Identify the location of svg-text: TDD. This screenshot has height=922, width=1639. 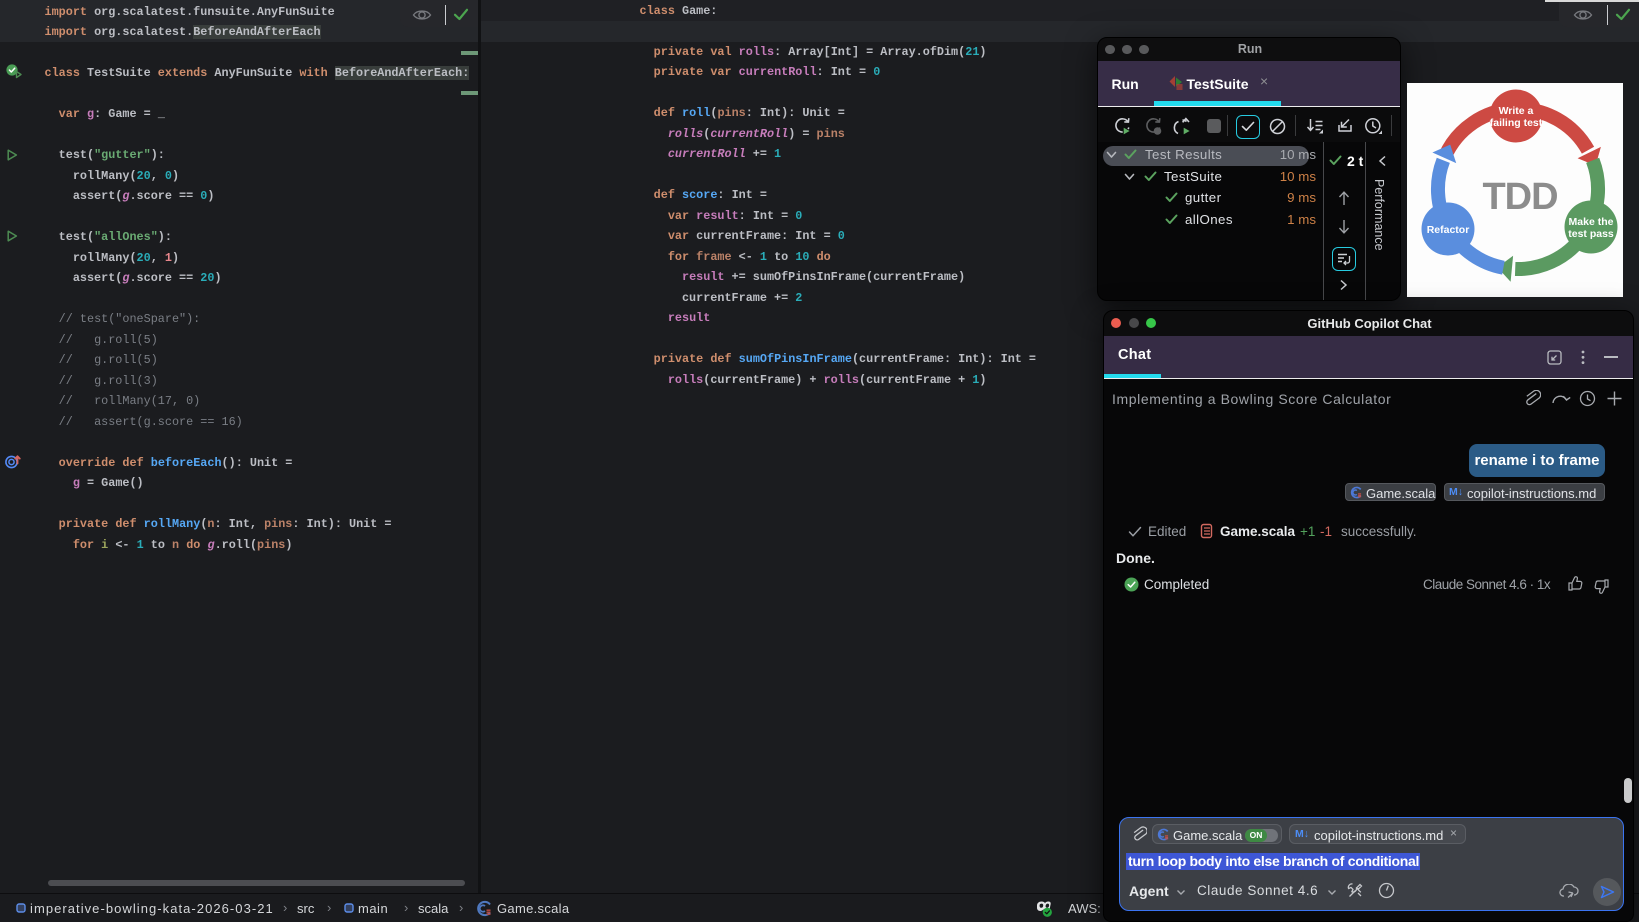
(1519, 197).